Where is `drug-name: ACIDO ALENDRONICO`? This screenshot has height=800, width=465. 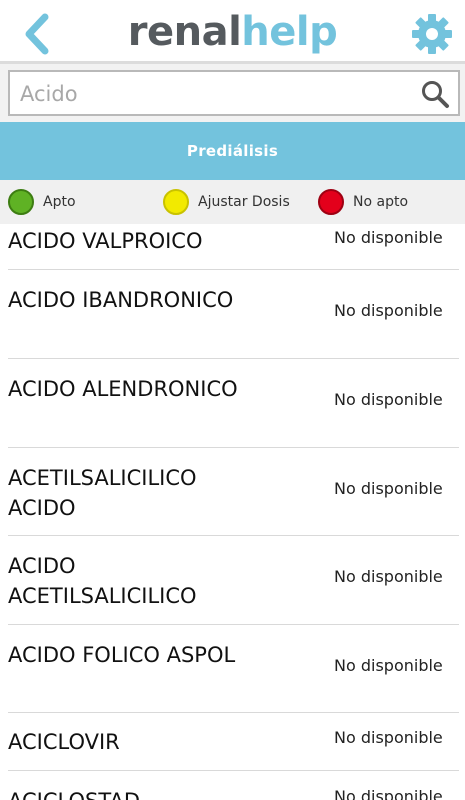 drug-name: ACIDO ALENDRONICO is located at coordinates (123, 389).